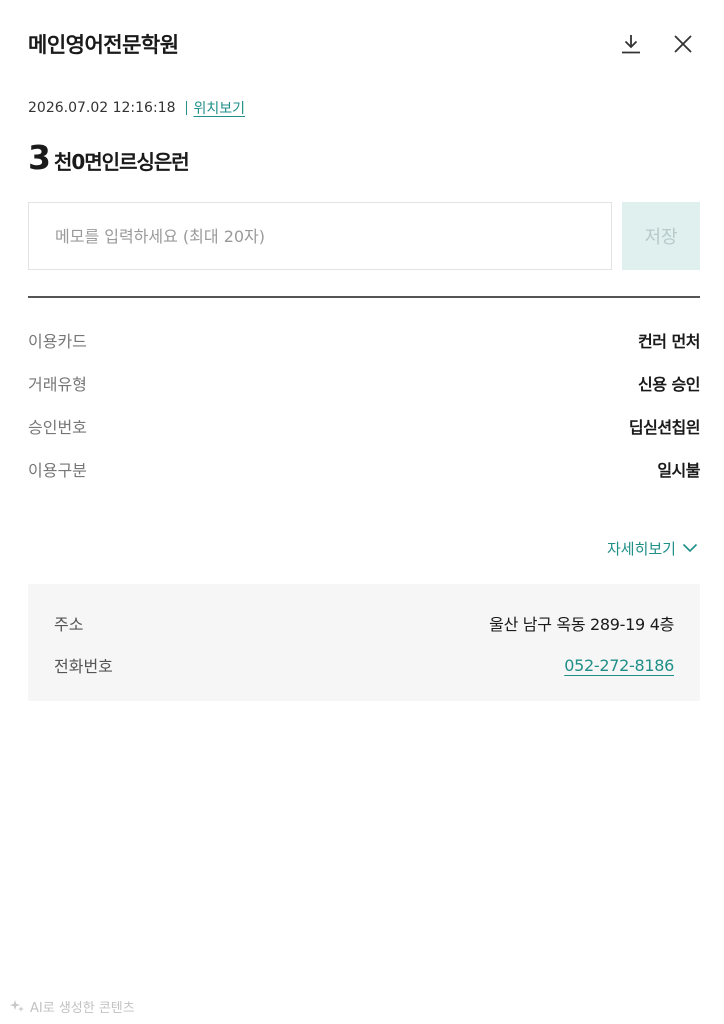  I want to click on info-row-installment: 이용구분 일시불, so click(364, 468).